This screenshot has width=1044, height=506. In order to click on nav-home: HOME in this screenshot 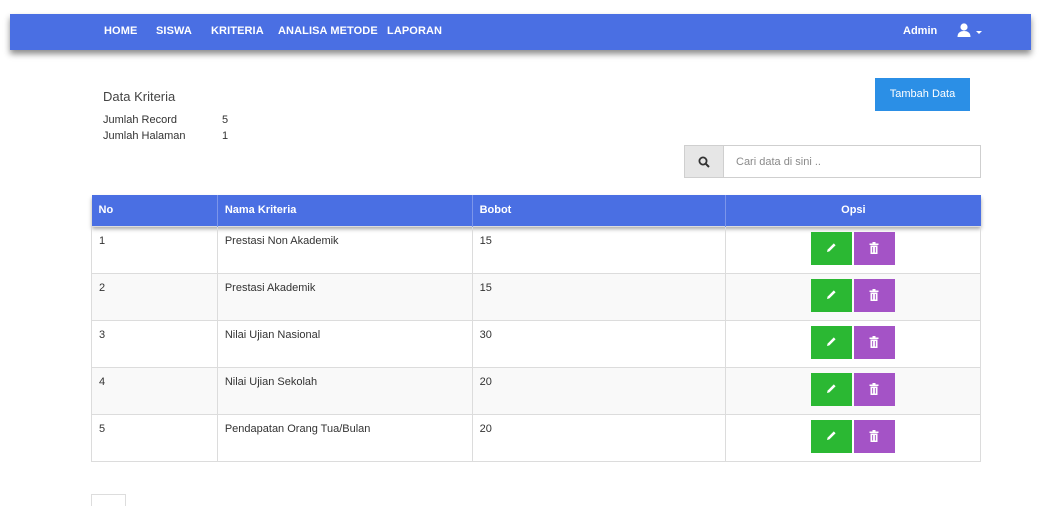, I will do `click(120, 31)`.